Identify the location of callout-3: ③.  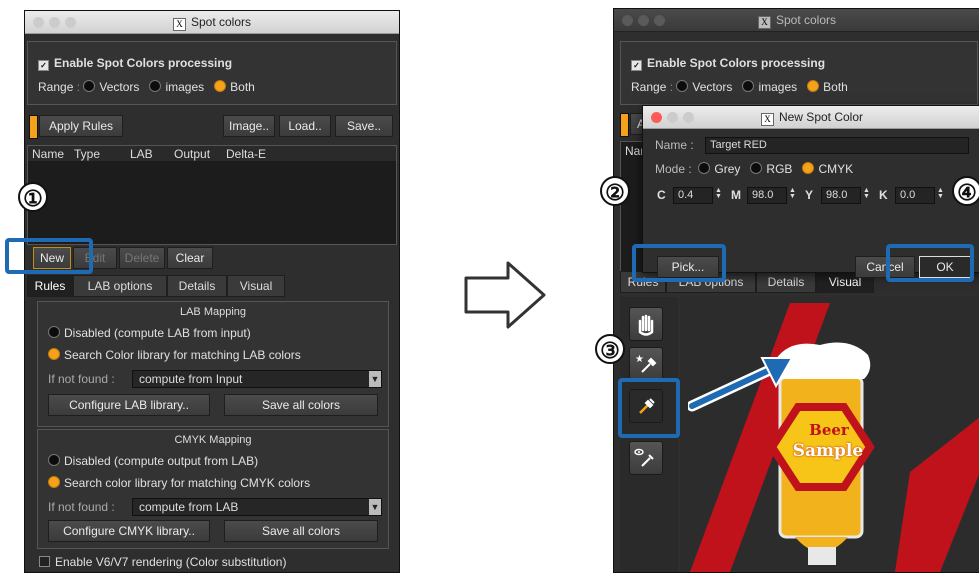
(610, 349).